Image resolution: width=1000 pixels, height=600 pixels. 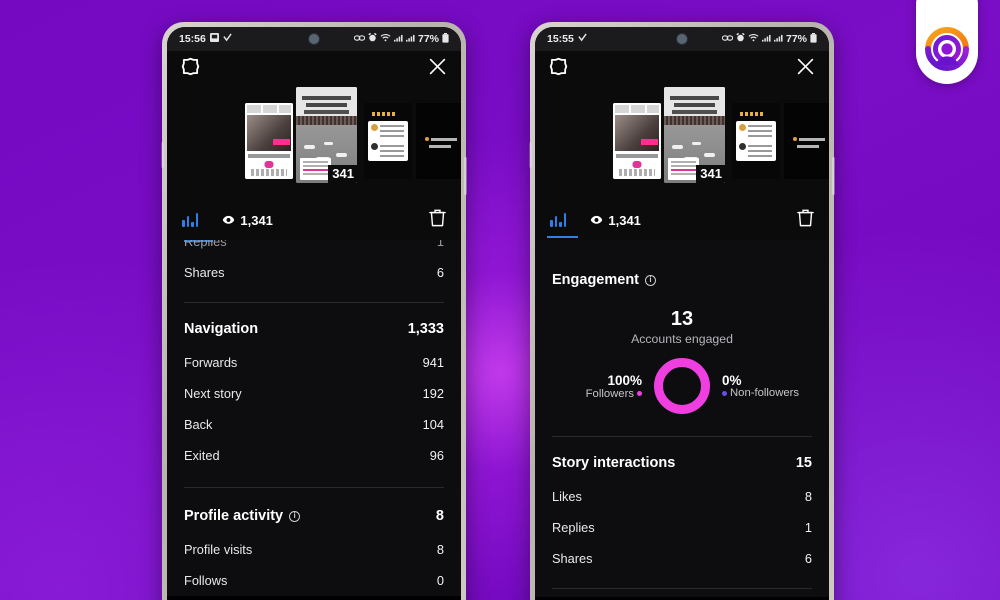 What do you see at coordinates (234, 516) in the screenshot?
I see `profile-activity-title: Profile activity` at bounding box center [234, 516].